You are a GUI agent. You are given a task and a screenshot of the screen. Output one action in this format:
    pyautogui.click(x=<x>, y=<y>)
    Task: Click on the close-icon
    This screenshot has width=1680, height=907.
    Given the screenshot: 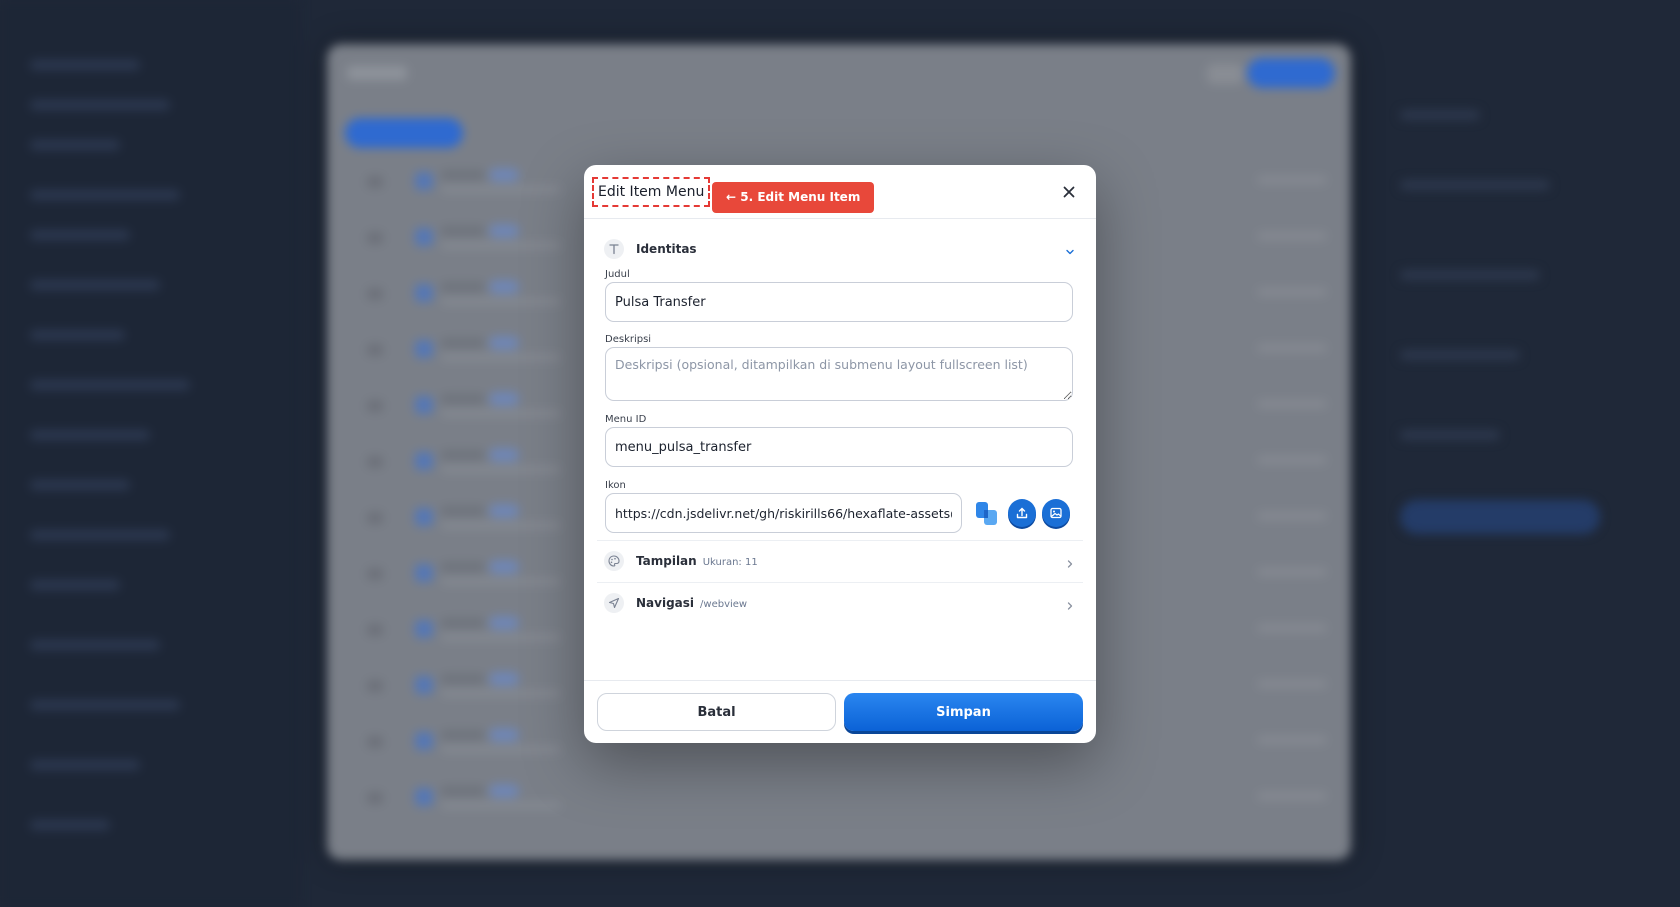 What is the action you would take?
    pyautogui.click(x=1069, y=192)
    